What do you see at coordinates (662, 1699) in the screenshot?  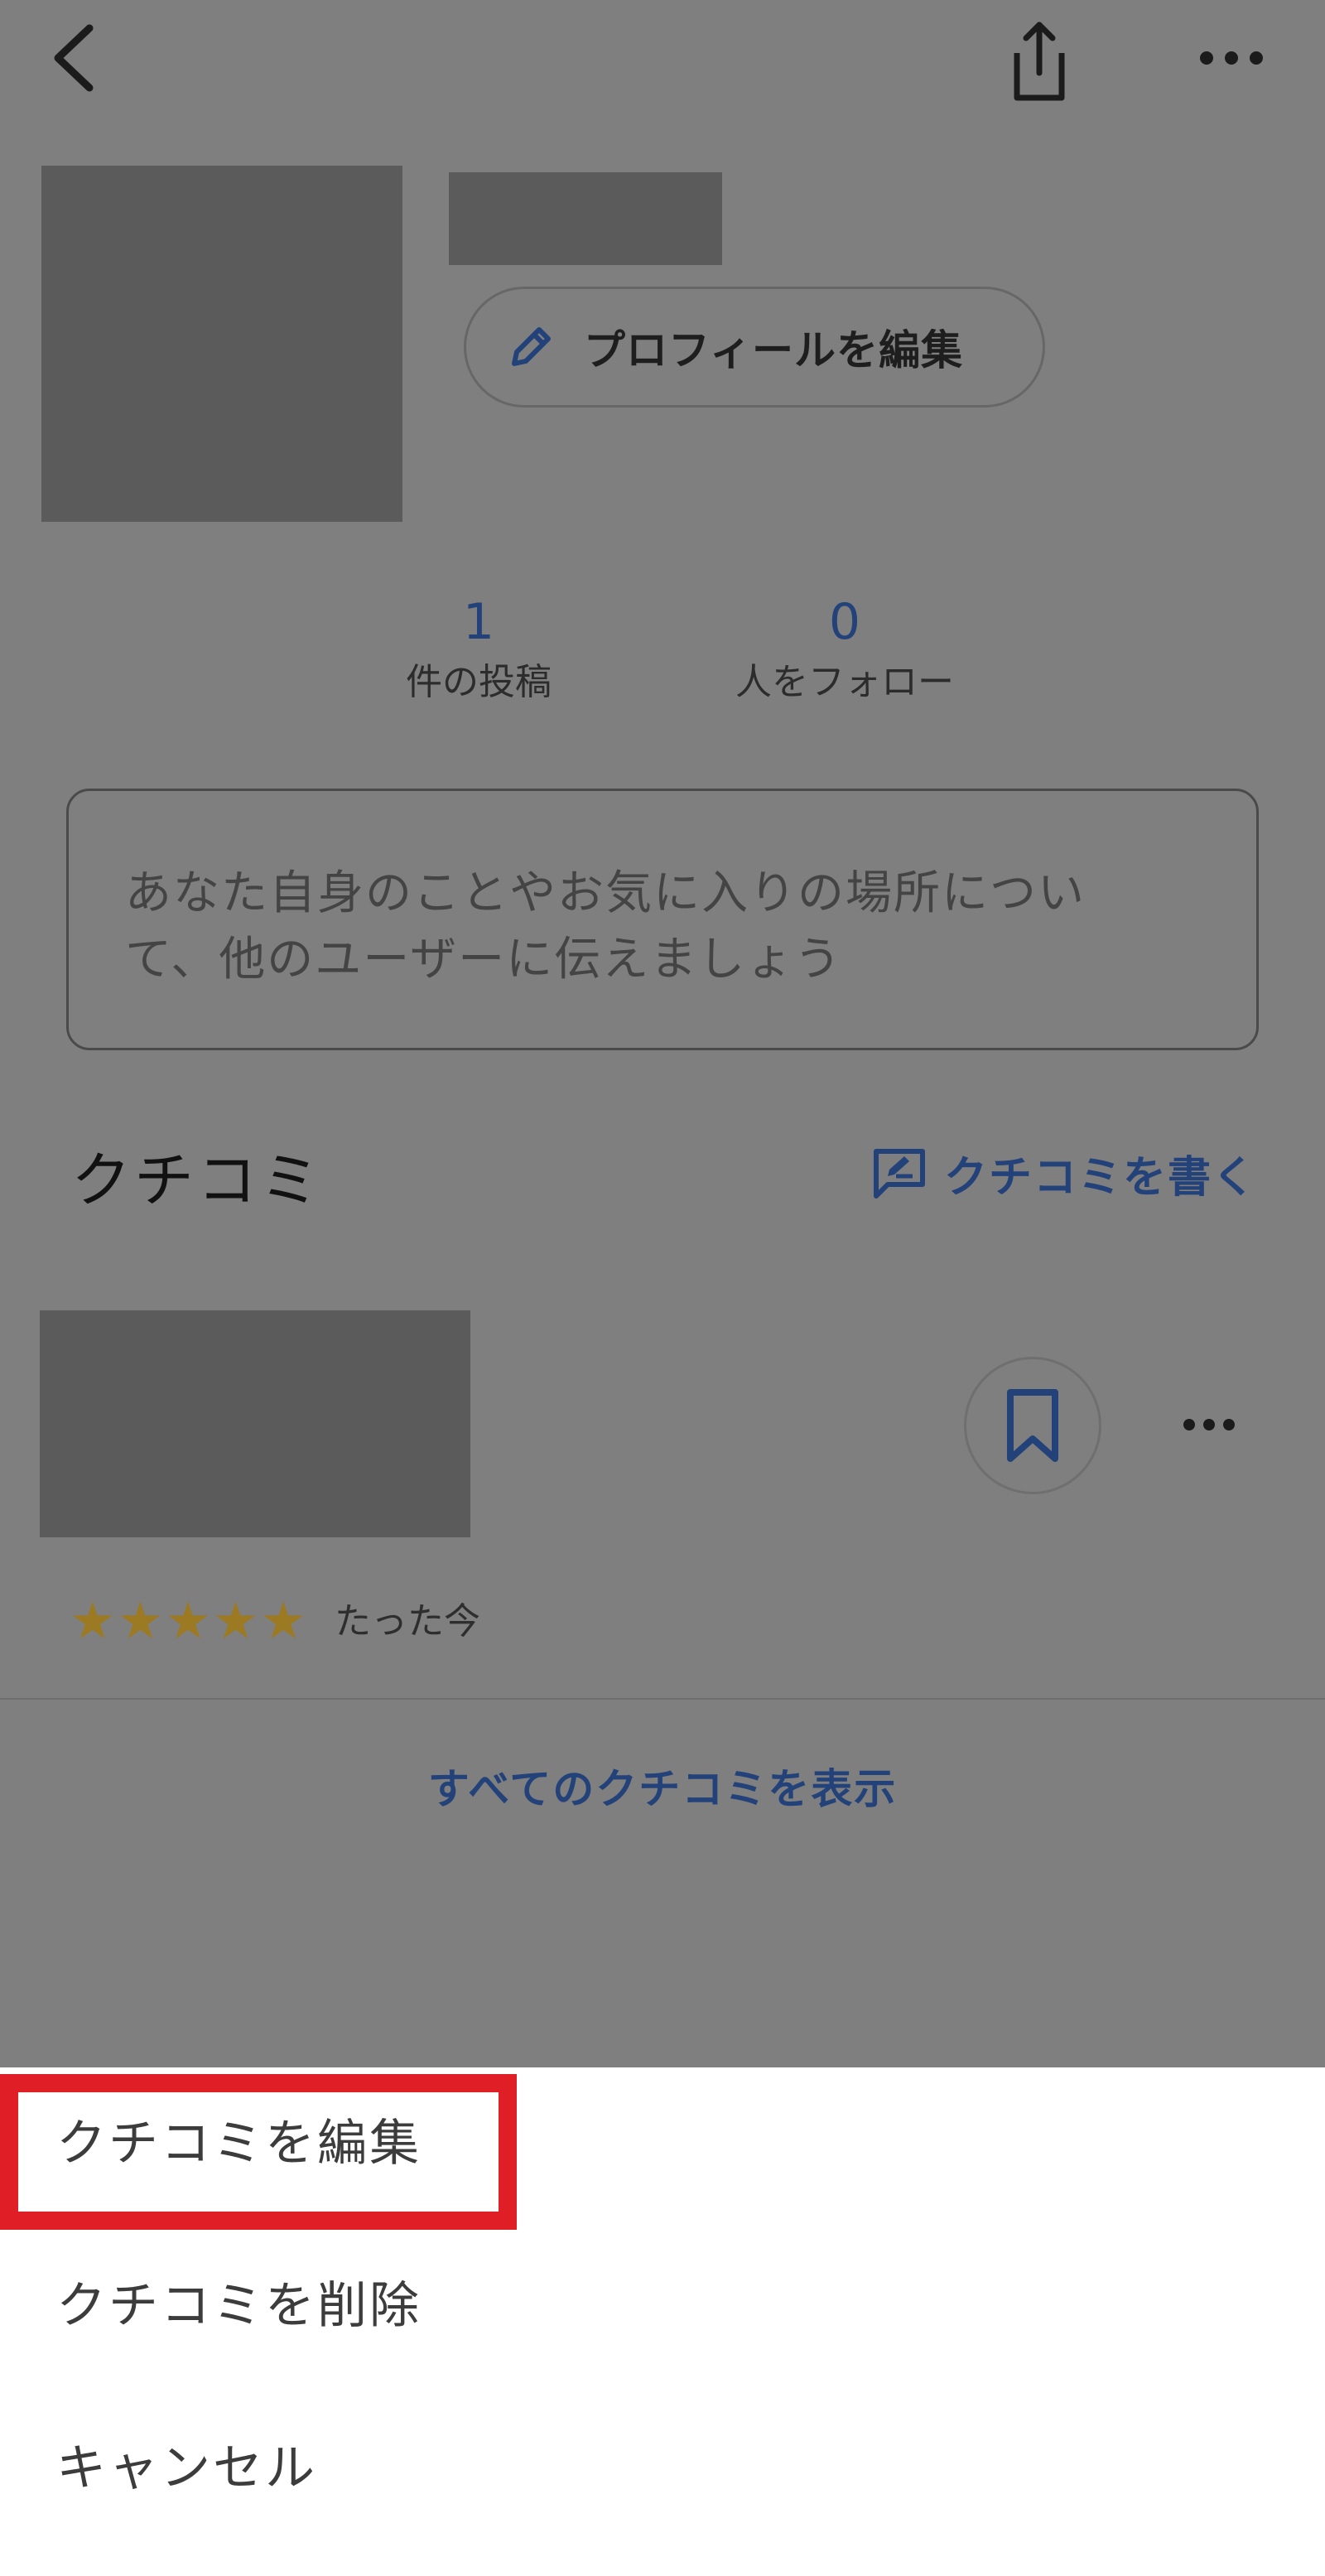 I see `divider` at bounding box center [662, 1699].